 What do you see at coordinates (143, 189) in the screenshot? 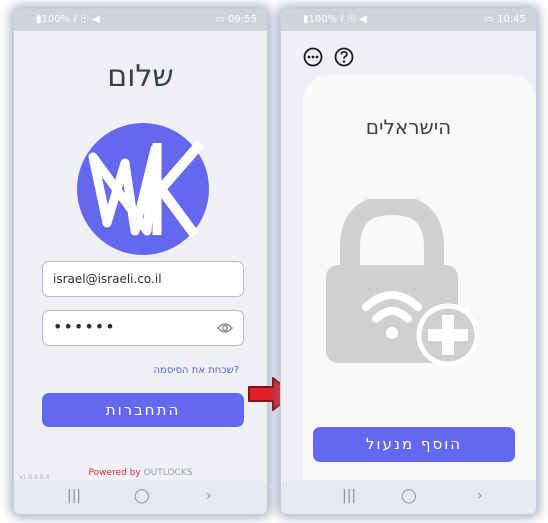
I see `wk-logo` at bounding box center [143, 189].